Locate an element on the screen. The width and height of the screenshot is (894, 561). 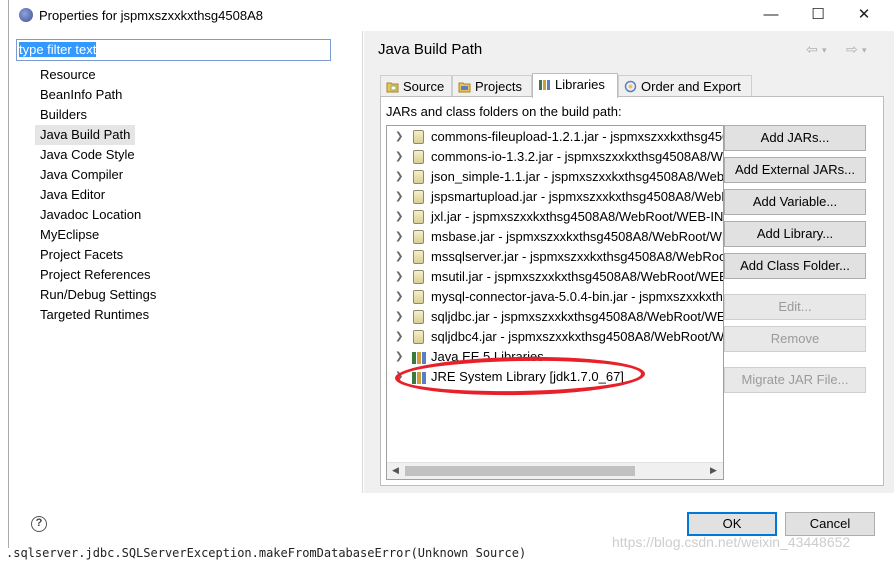
tab-order-export: Order and Export is located at coordinates (685, 86).